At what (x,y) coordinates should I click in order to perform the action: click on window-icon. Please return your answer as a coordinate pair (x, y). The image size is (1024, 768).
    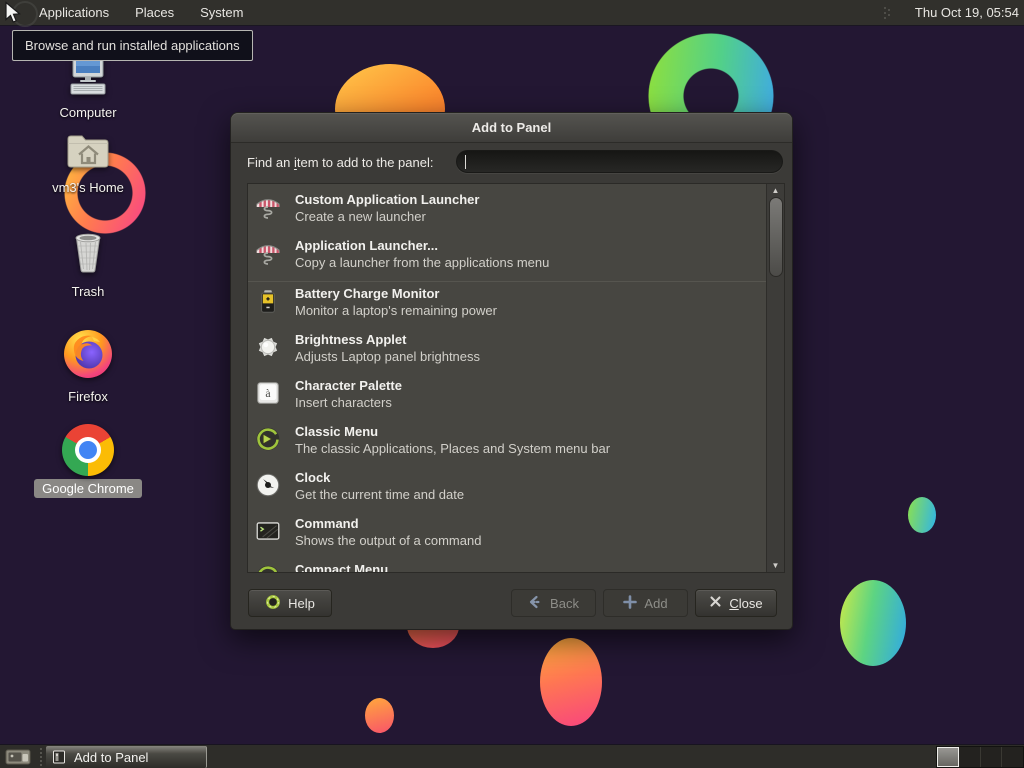
    Looking at the image, I should click on (59, 757).